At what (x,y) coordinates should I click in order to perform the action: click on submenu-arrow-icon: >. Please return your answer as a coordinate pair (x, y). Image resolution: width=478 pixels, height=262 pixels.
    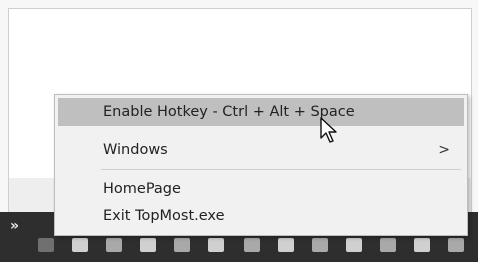
    Looking at the image, I should click on (444, 150).